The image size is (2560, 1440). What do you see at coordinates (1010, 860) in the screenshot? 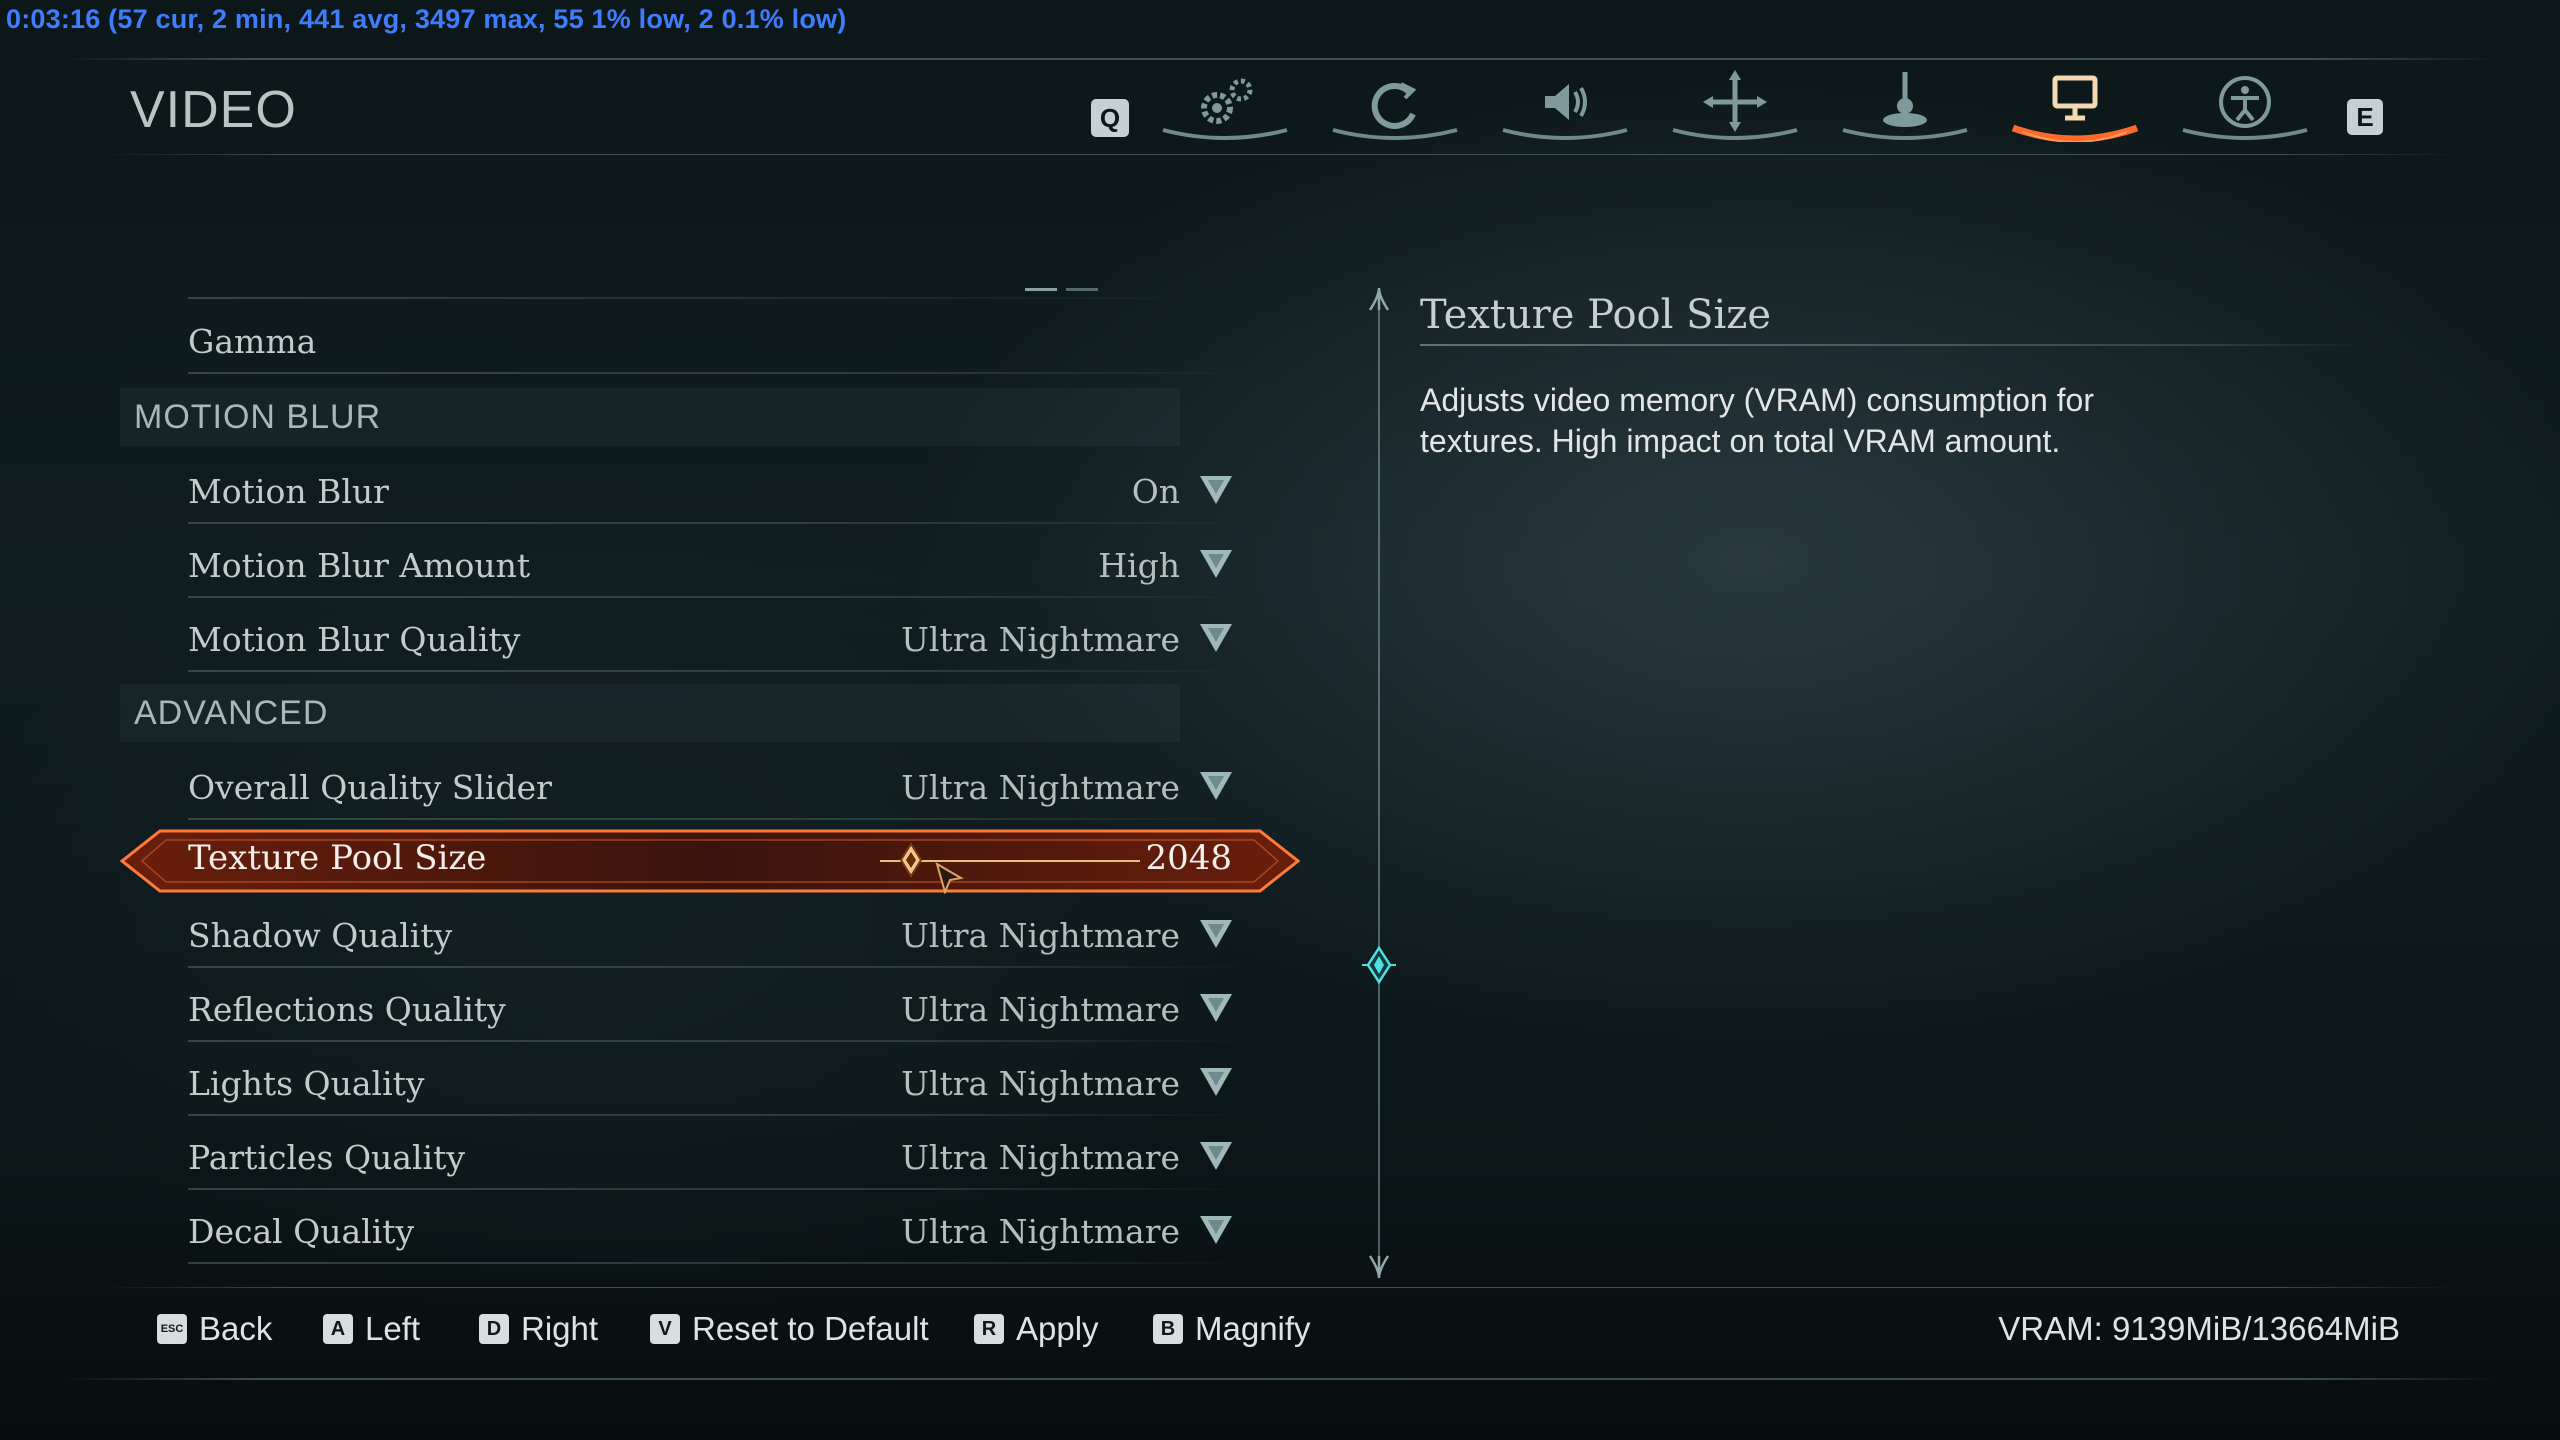
I see `texture-pool-slider` at bounding box center [1010, 860].